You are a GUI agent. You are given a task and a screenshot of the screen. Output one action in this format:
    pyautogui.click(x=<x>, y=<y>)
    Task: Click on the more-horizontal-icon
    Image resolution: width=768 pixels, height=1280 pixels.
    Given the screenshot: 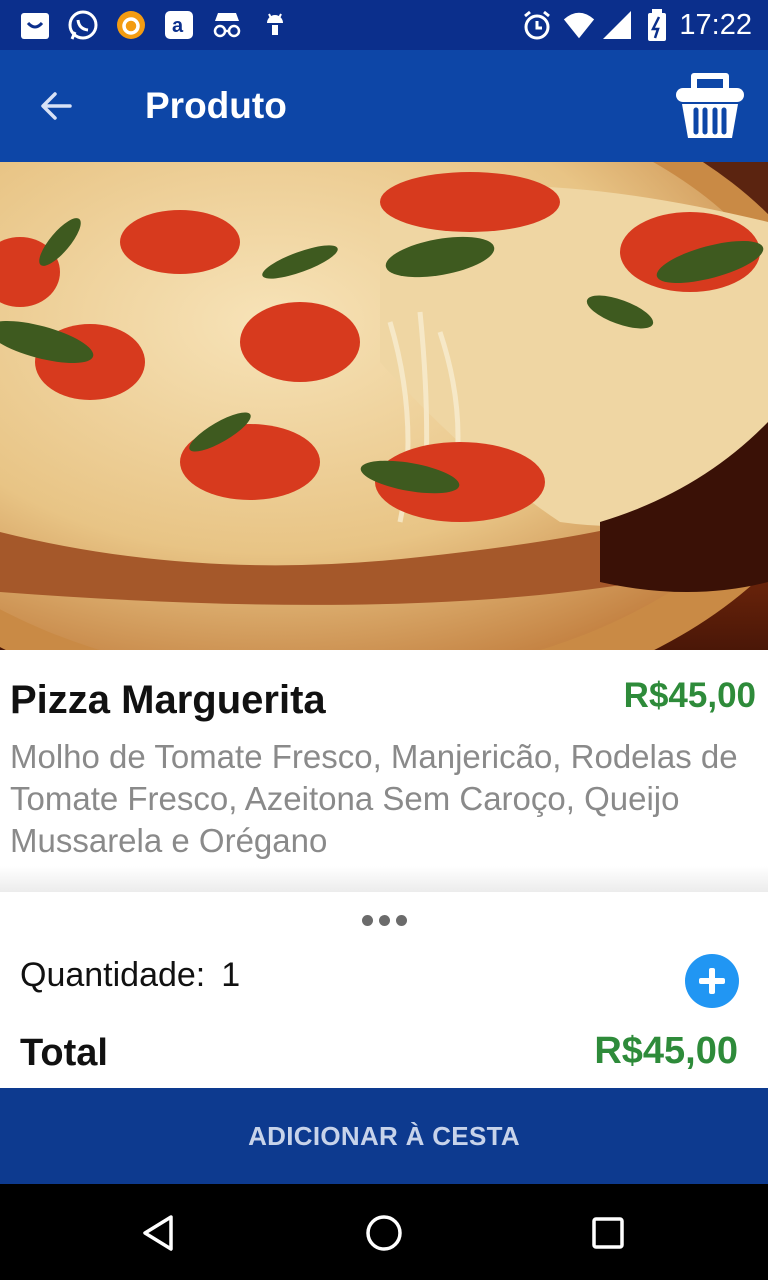 What is the action you would take?
    pyautogui.click(x=384, y=920)
    